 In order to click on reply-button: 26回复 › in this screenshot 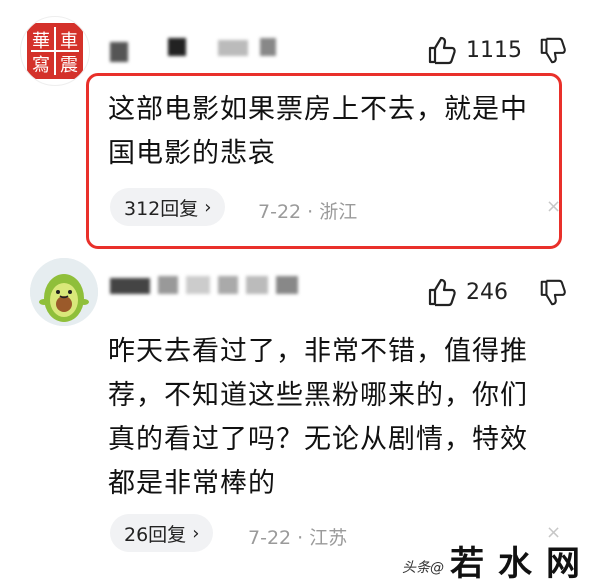, I will do `click(162, 533)`.